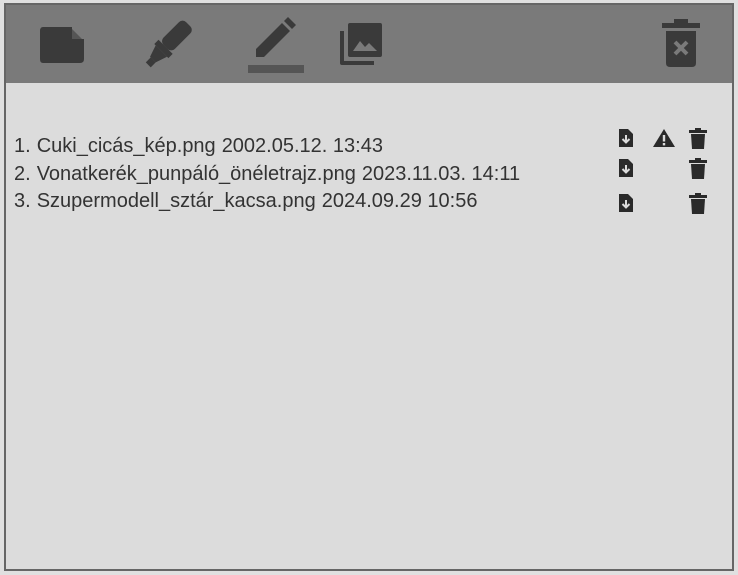 The height and width of the screenshot is (575, 738). I want to click on file-name: Cuki_cicás_kép.png, so click(126, 146).